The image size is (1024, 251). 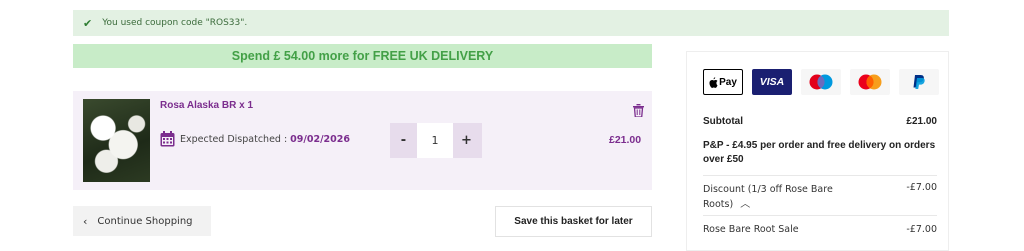 What do you see at coordinates (511, 23) in the screenshot?
I see `coupon-notice: ✔ You used coupon code "ROS33".` at bounding box center [511, 23].